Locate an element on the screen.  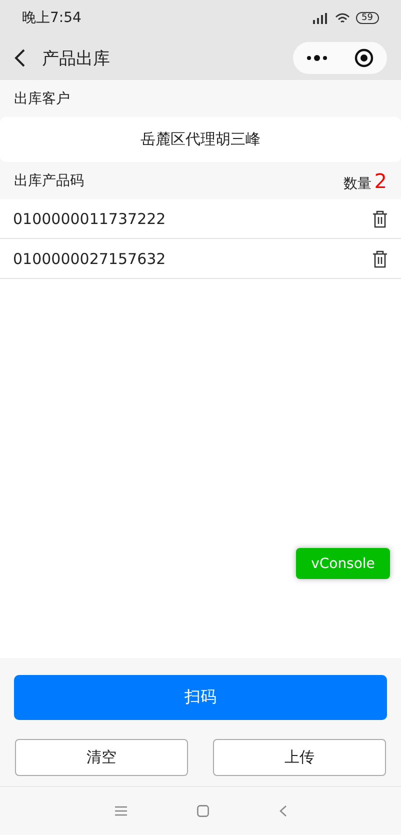
product-code: 0100000011737222 is located at coordinates (89, 219).